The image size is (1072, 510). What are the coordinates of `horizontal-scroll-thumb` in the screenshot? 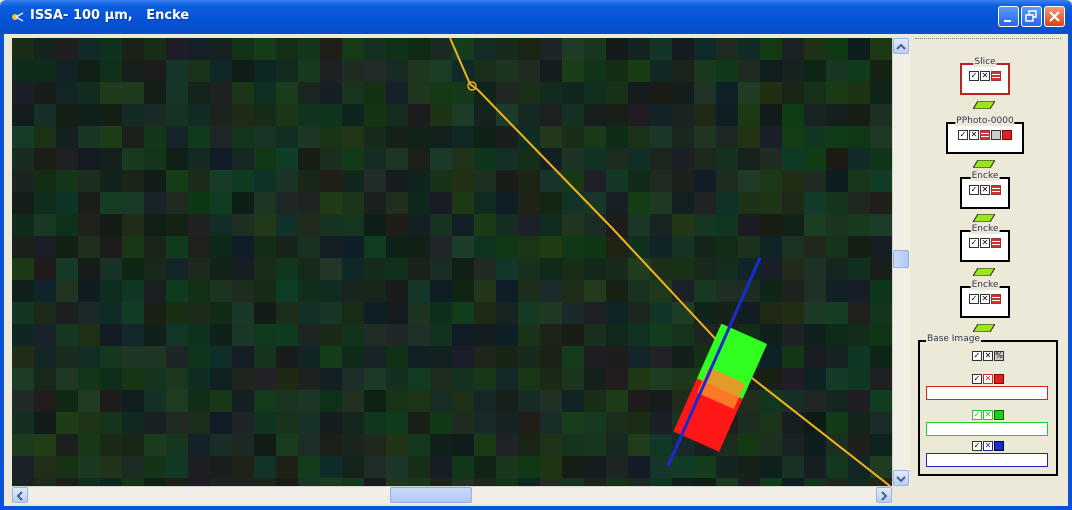 It's located at (431, 495).